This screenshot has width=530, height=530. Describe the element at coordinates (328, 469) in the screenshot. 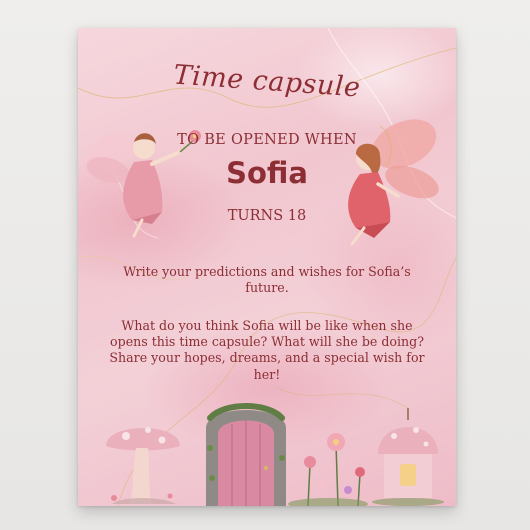

I see `garden-flowers-illustration` at that location.